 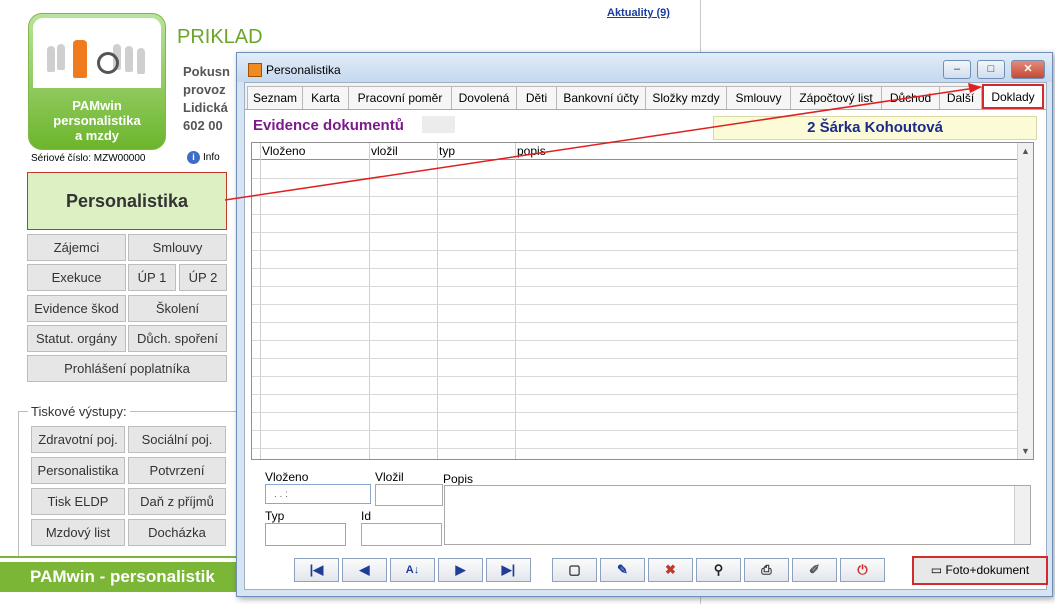 I want to click on tab-smlouvy: Smlouvy, so click(x=758, y=97).